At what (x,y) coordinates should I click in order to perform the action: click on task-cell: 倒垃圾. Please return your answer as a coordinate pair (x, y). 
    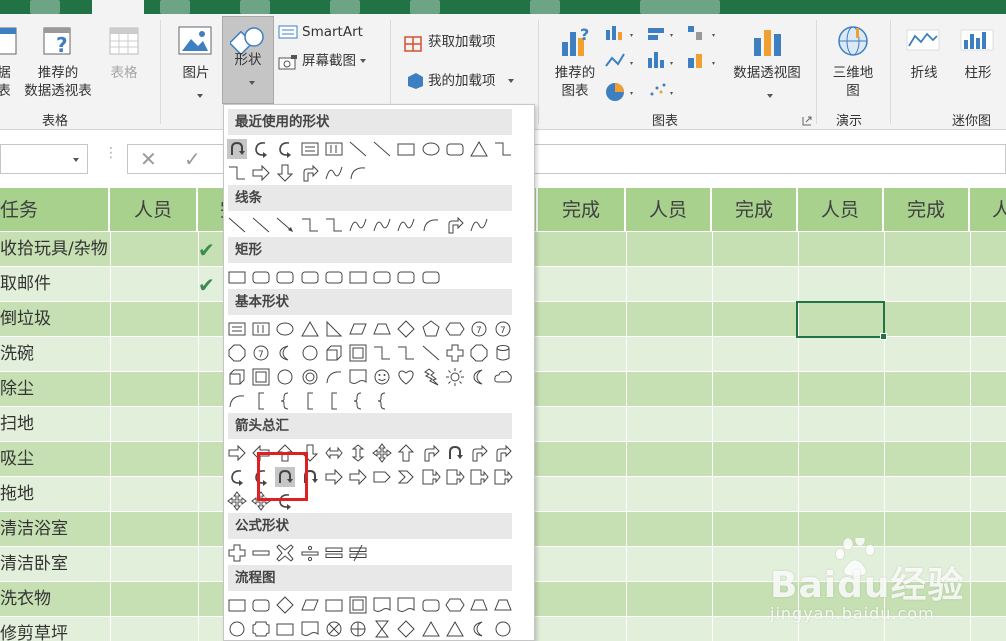
    Looking at the image, I should click on (25, 319).